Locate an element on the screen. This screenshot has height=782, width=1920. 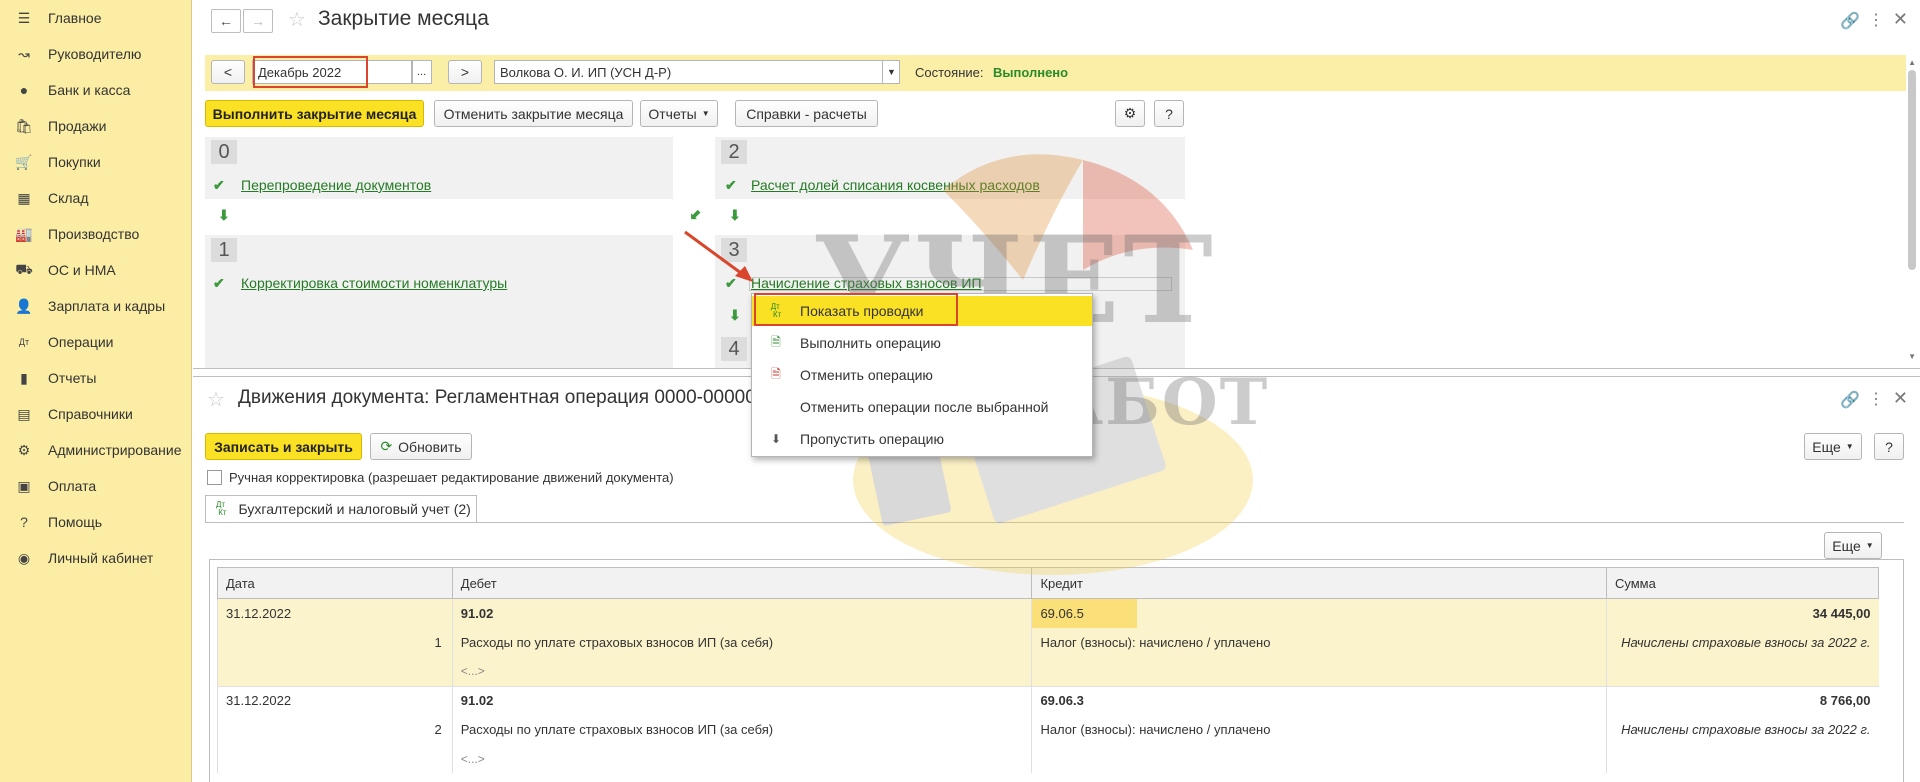
save-close-button: Записать и закрыть is located at coordinates (283, 446).